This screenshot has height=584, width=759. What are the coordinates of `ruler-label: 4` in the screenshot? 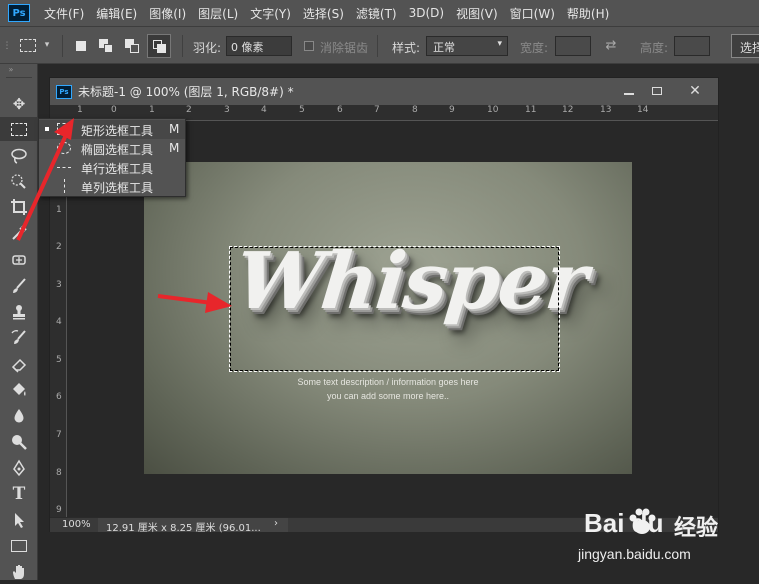 It's located at (59, 322).